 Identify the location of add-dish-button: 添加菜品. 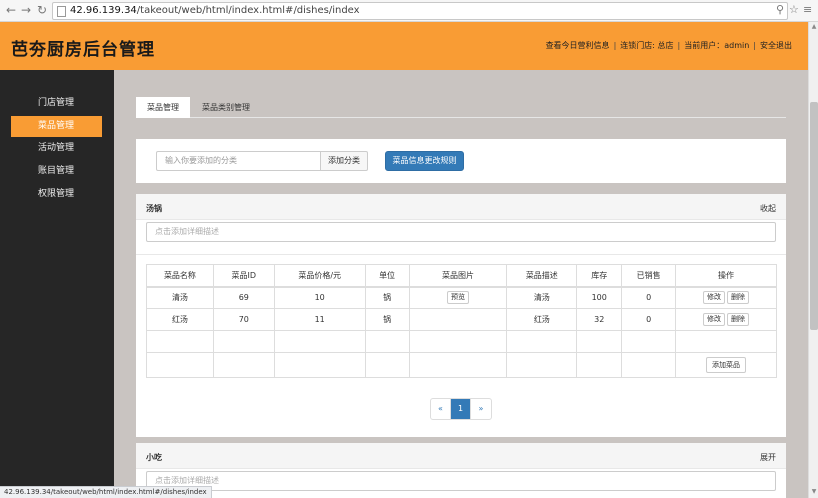
(726, 365).